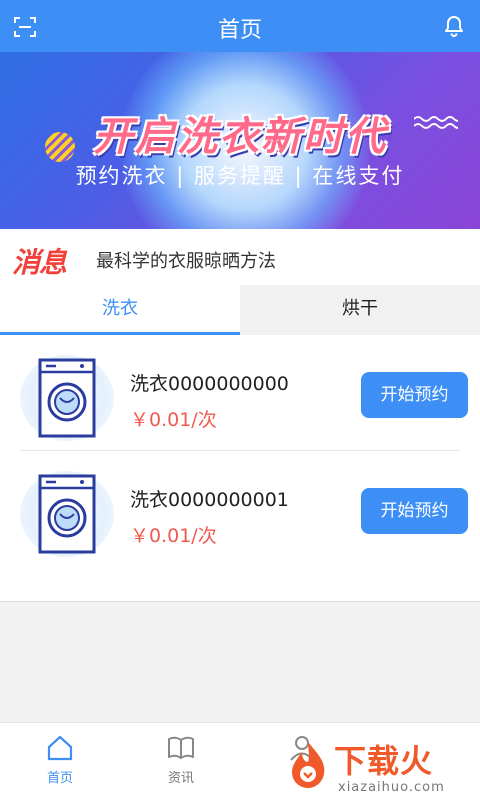 Image resolution: width=480 pixels, height=800 pixels. Describe the element at coordinates (39, 262) in the screenshot. I see `news-tag: 消息` at that location.